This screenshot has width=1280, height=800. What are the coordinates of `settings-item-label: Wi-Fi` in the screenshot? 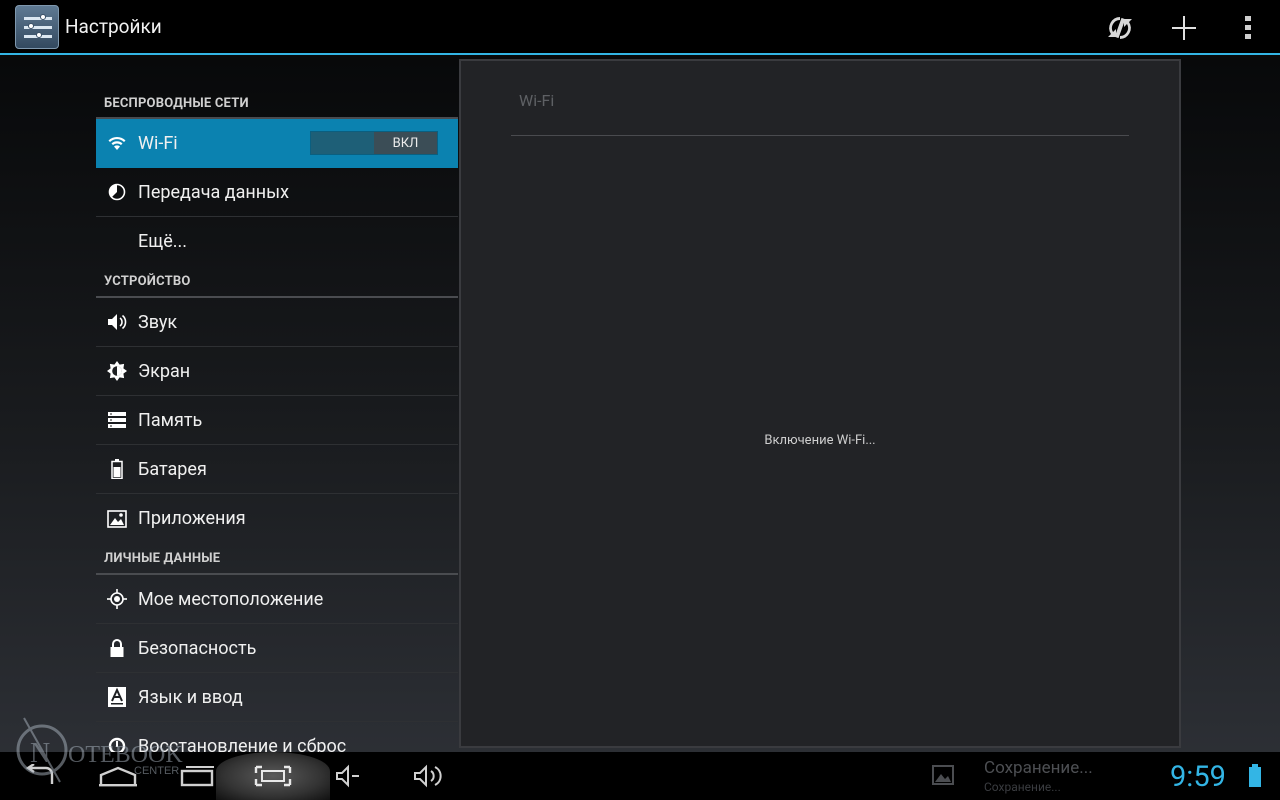 It's located at (158, 143).